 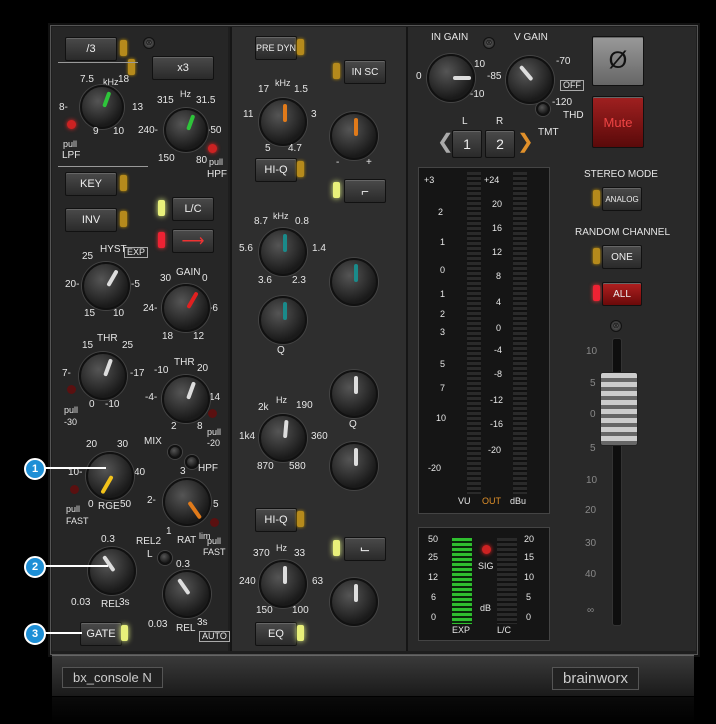 What do you see at coordinates (562, 102) in the screenshot?
I see `v-gain-scale-label: -120` at bounding box center [562, 102].